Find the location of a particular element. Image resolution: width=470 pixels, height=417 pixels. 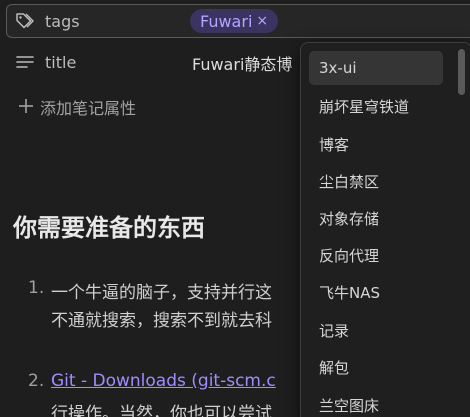

property-row-tags: tags Fuwari × is located at coordinates (238, 21).